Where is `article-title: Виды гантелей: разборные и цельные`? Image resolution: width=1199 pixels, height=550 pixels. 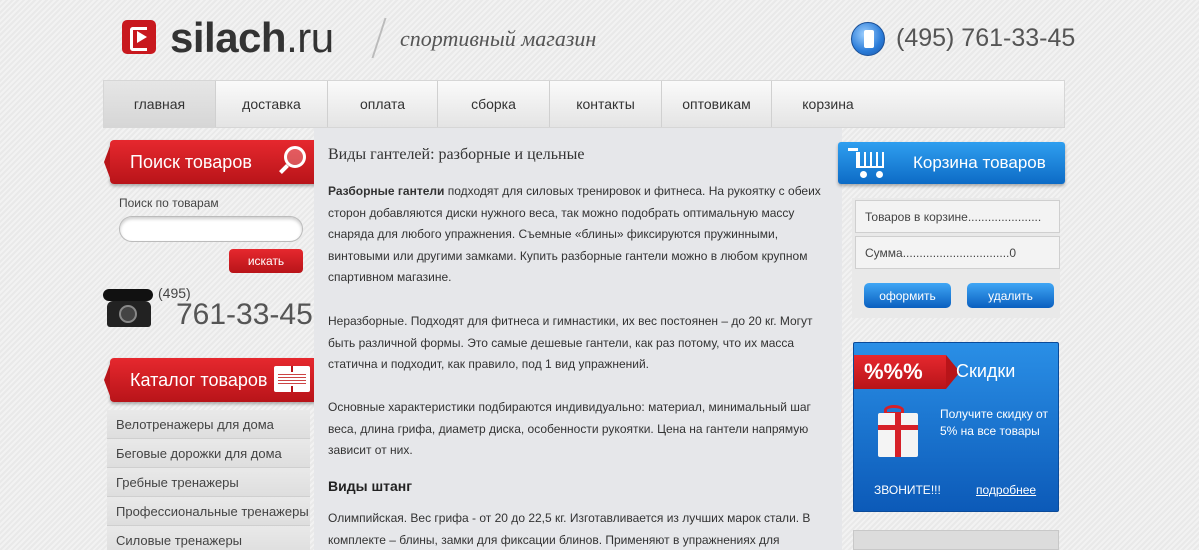
article-title: Виды гантелей: разборные и цельные is located at coordinates (456, 154).